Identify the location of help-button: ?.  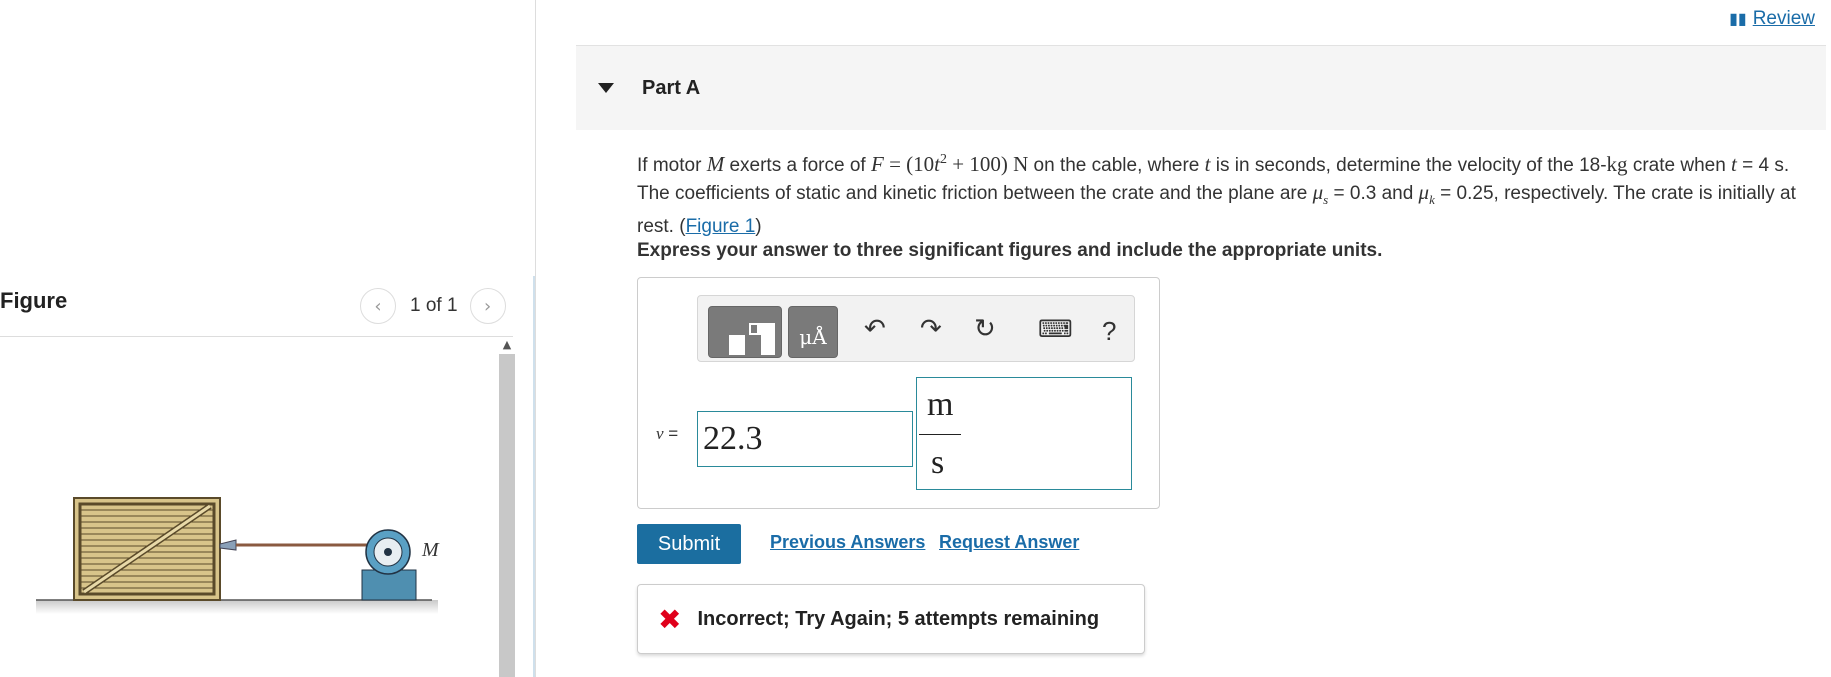
(1109, 331).